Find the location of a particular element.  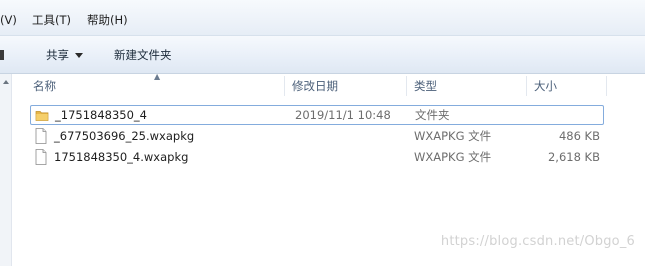

chevron-down-icon is located at coordinates (79, 55).